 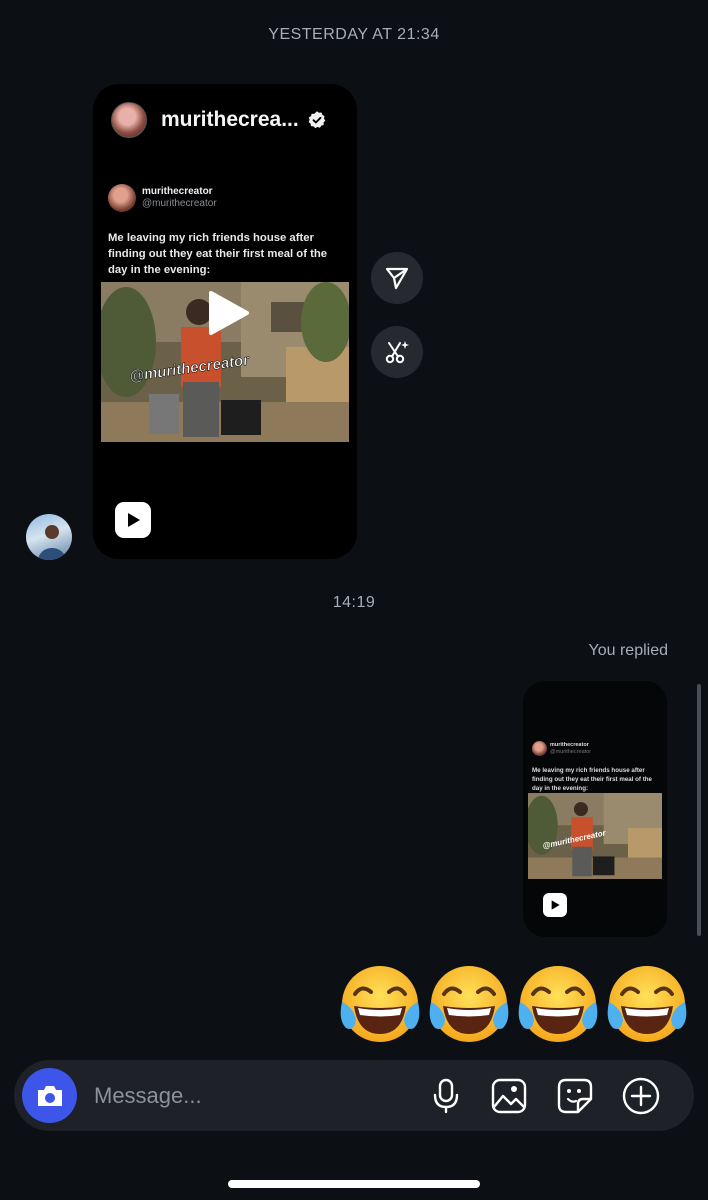 I want to click on timestamp-yesterday: YESTERDAY AT 21:34, so click(x=354, y=34).